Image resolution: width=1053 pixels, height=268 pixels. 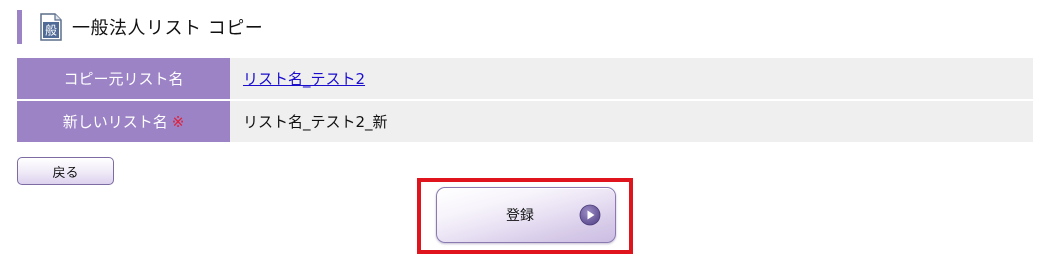 I want to click on new-list-label-cell: 新しいリスト名 ※, so click(x=123, y=121).